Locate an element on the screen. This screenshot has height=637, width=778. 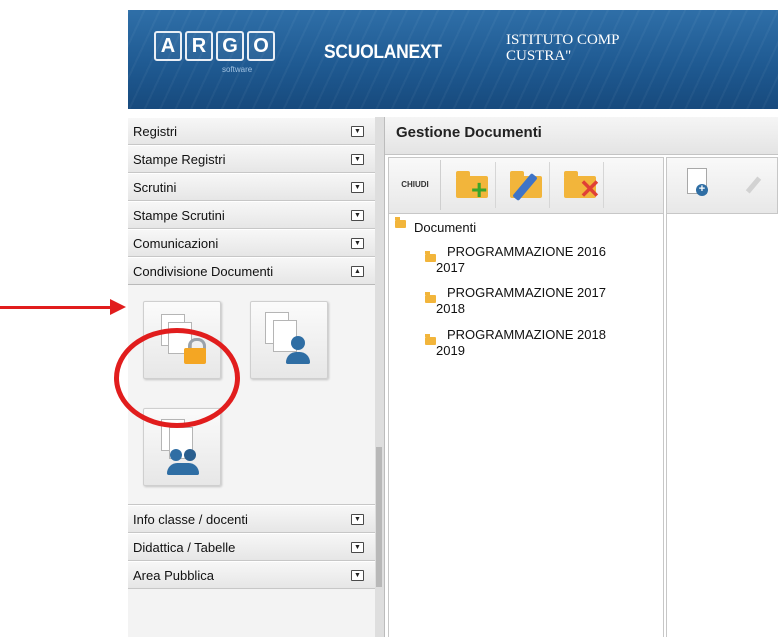
documents-panel is located at coordinates (722, 425).